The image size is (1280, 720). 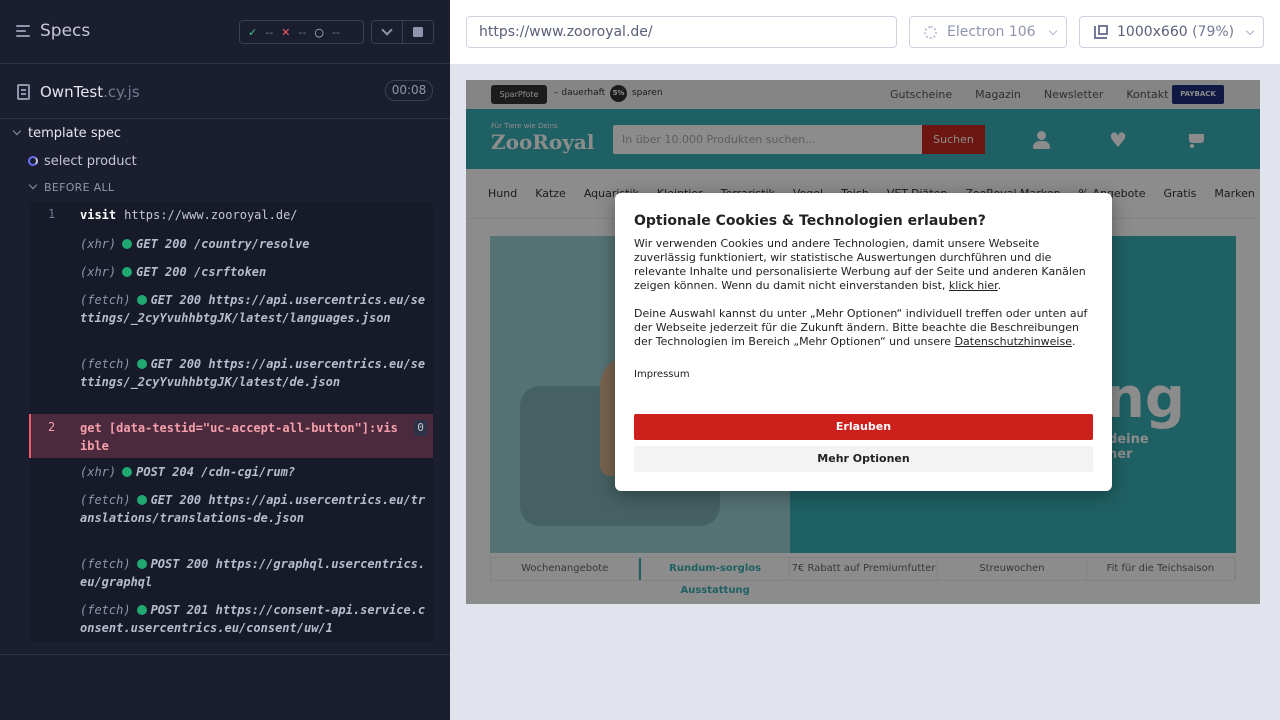 What do you see at coordinates (33, 161) in the screenshot?
I see `running-spinner-icon` at bounding box center [33, 161].